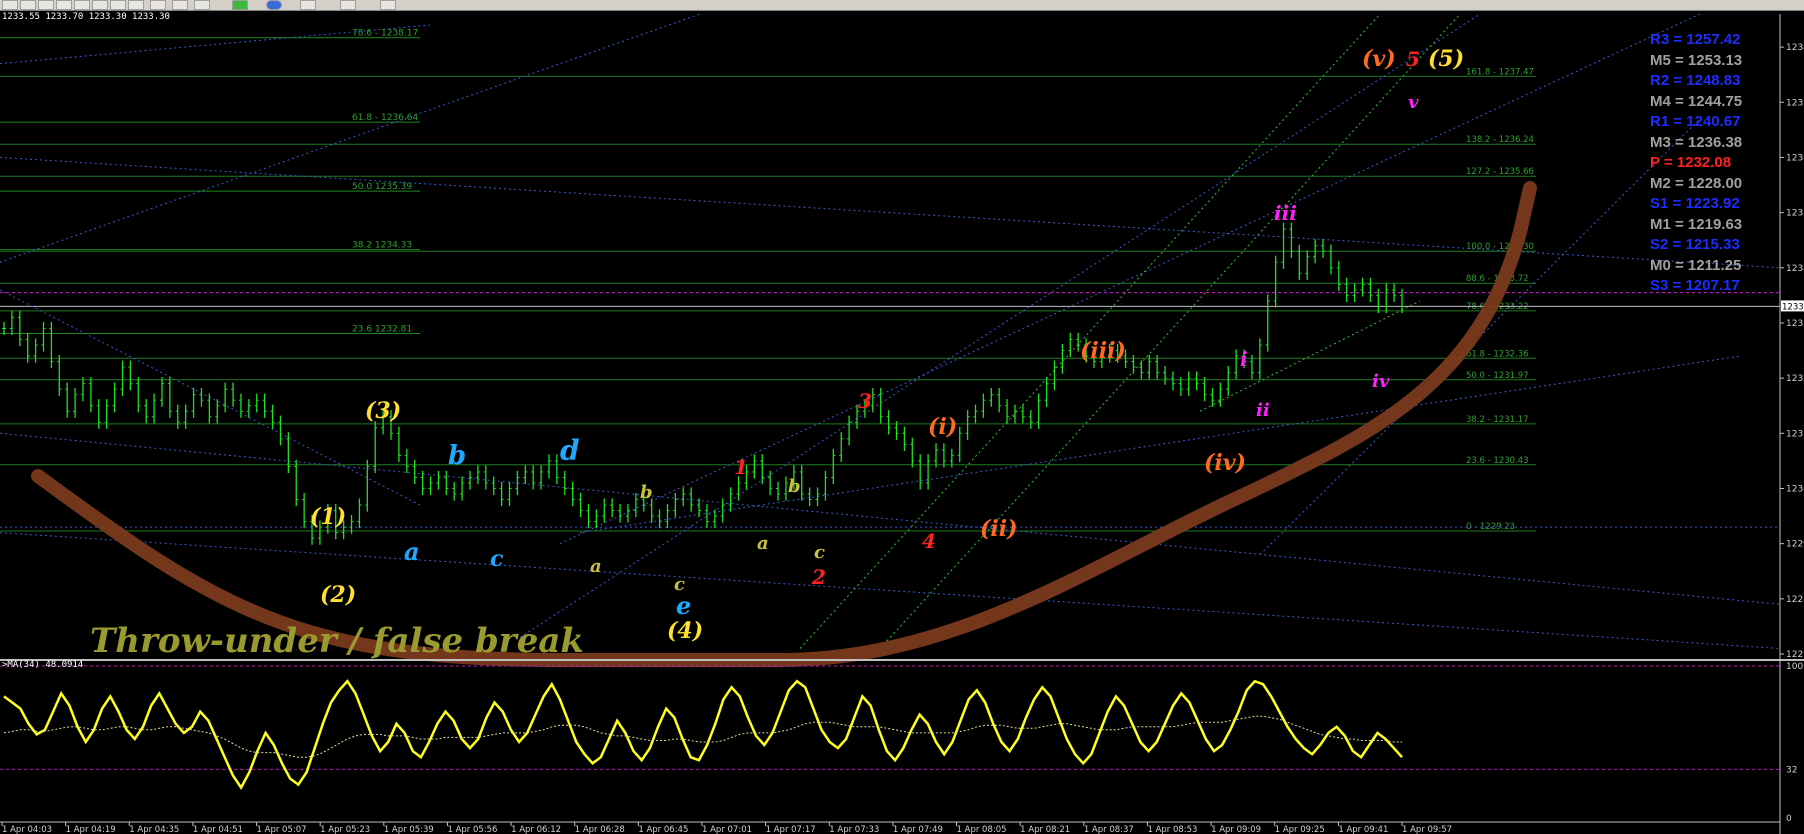 The height and width of the screenshot is (834, 1804). Describe the element at coordinates (1789, 819) in the screenshot. I see `y-tick-label: 0` at that location.